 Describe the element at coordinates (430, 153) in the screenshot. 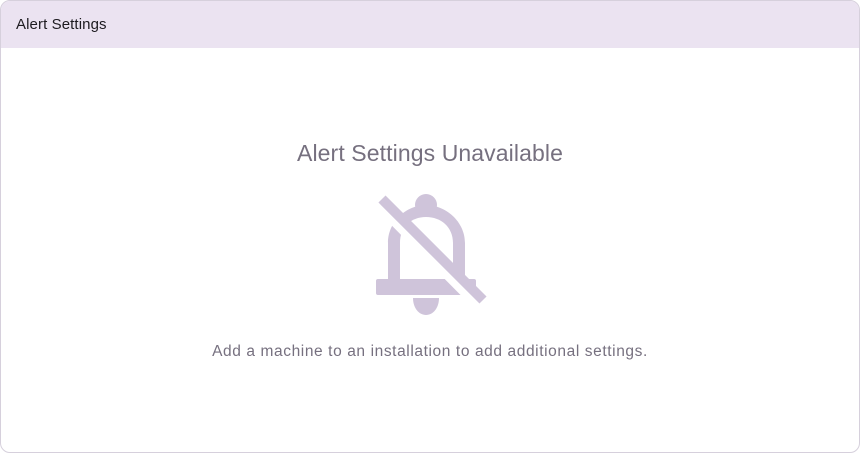

I see `empty-state-title: Alert Settings Unavailable` at that location.